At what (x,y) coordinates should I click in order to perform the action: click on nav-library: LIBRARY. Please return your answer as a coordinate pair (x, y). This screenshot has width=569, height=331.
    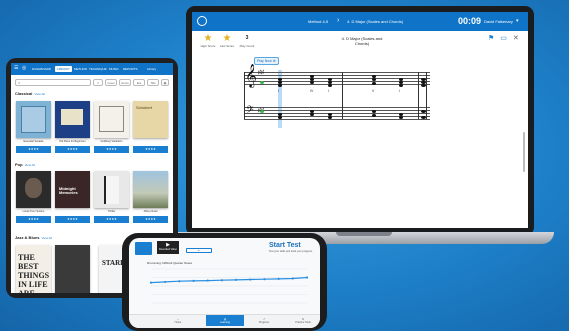
    Looking at the image, I should click on (63, 69).